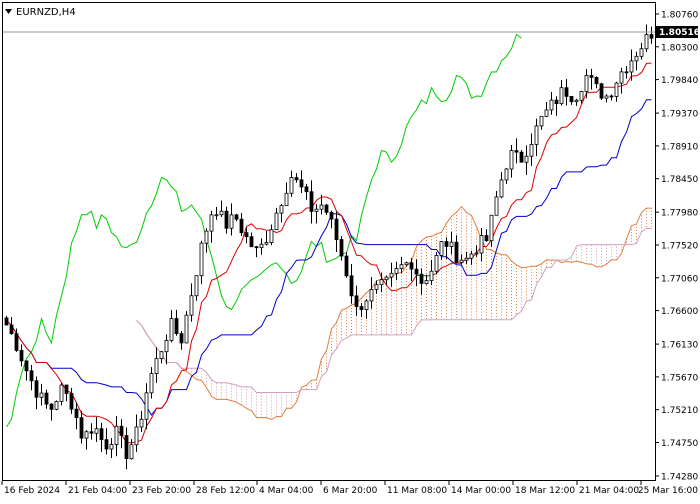 The height and width of the screenshot is (504, 700). Describe the element at coordinates (161, 491) in the screenshot. I see `time-axis-label: 23 Feb 20:00` at that location.